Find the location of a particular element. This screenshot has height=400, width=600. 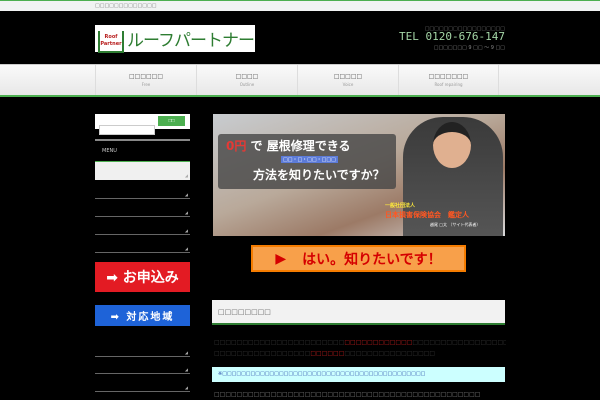

header is located at coordinates (300, 37).